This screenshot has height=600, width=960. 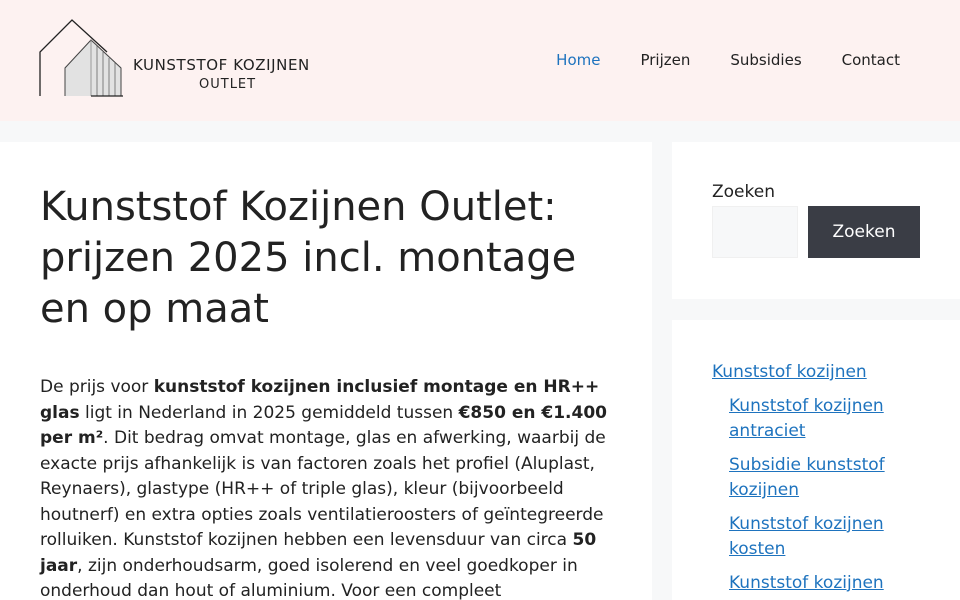 I want to click on nav-prijzen: Prijzen, so click(x=665, y=60).